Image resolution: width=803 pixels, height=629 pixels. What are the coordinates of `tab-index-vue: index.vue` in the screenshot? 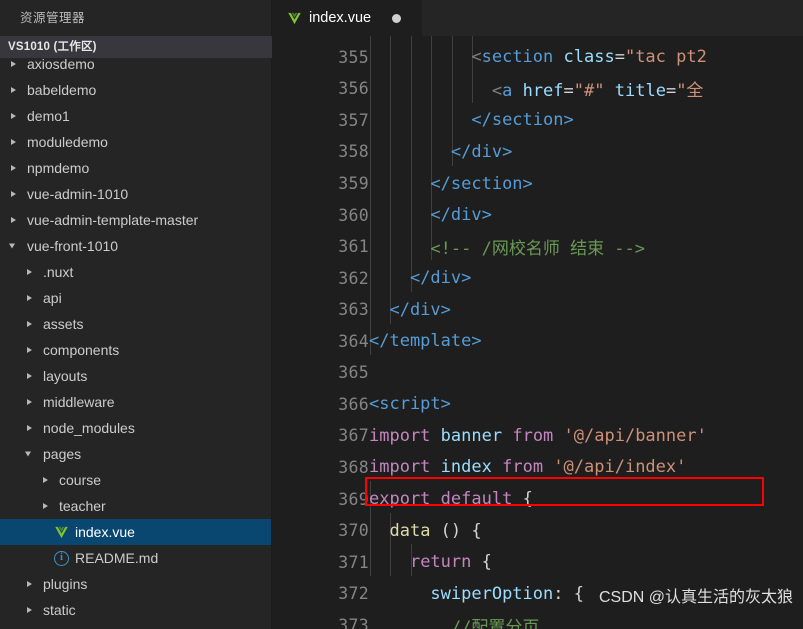 It's located at (347, 18).